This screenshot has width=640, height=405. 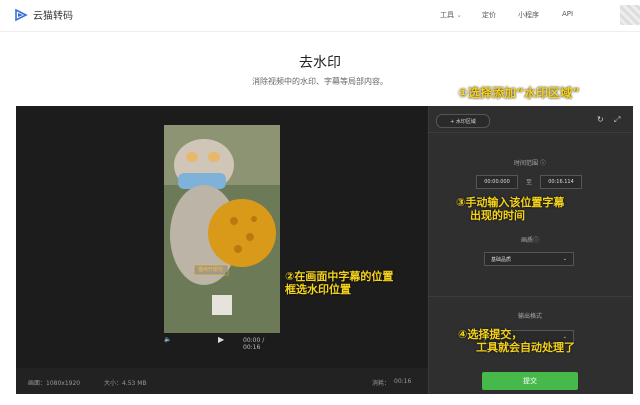 I want to click on end-time-input: 00:16.114, so click(x=561, y=182).